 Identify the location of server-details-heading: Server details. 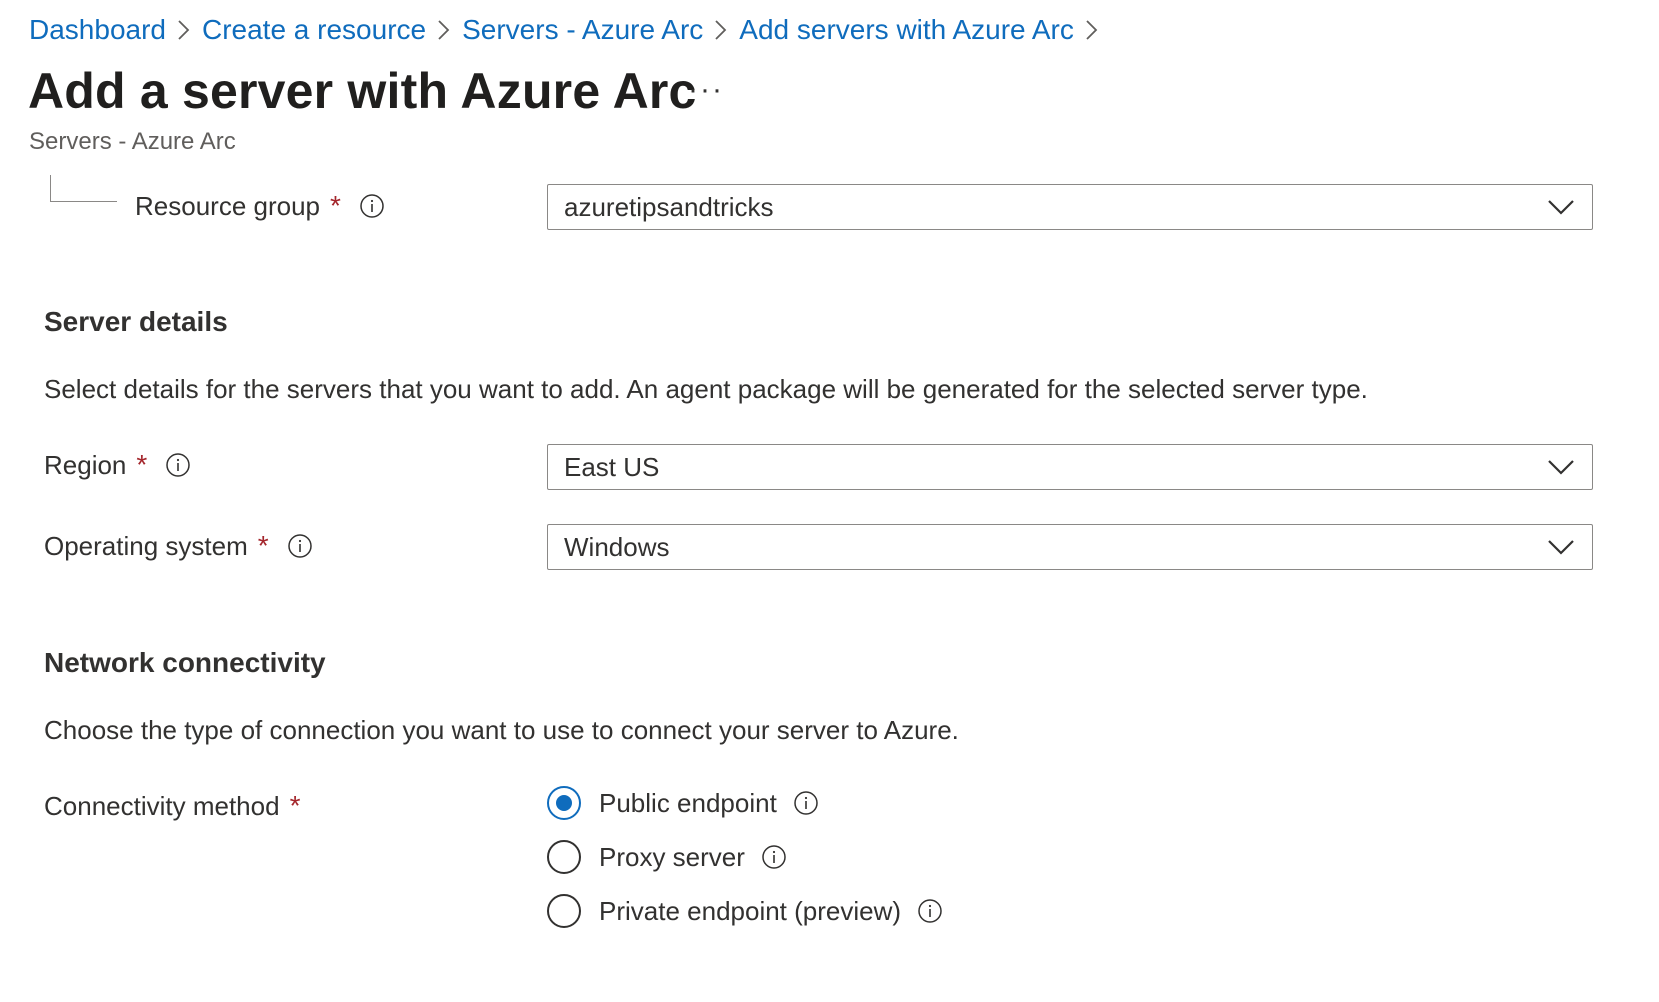
(136, 321).